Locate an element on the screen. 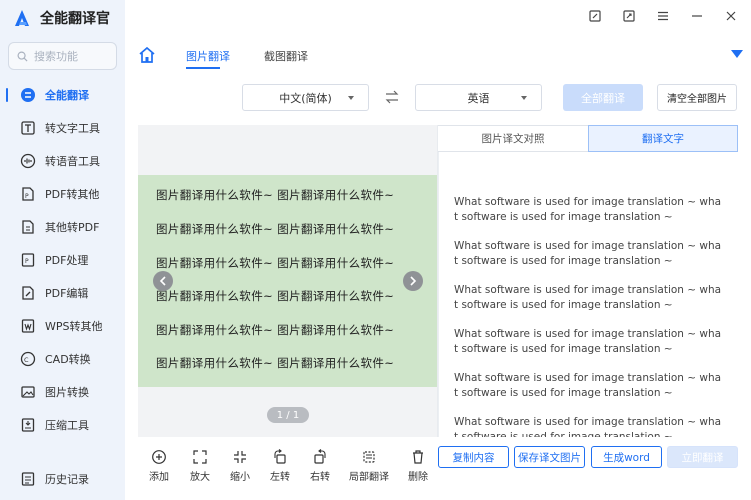 The height and width of the screenshot is (500, 751). sidebar-item-cad-convert: C CAD转换 is located at coordinates (62, 358).